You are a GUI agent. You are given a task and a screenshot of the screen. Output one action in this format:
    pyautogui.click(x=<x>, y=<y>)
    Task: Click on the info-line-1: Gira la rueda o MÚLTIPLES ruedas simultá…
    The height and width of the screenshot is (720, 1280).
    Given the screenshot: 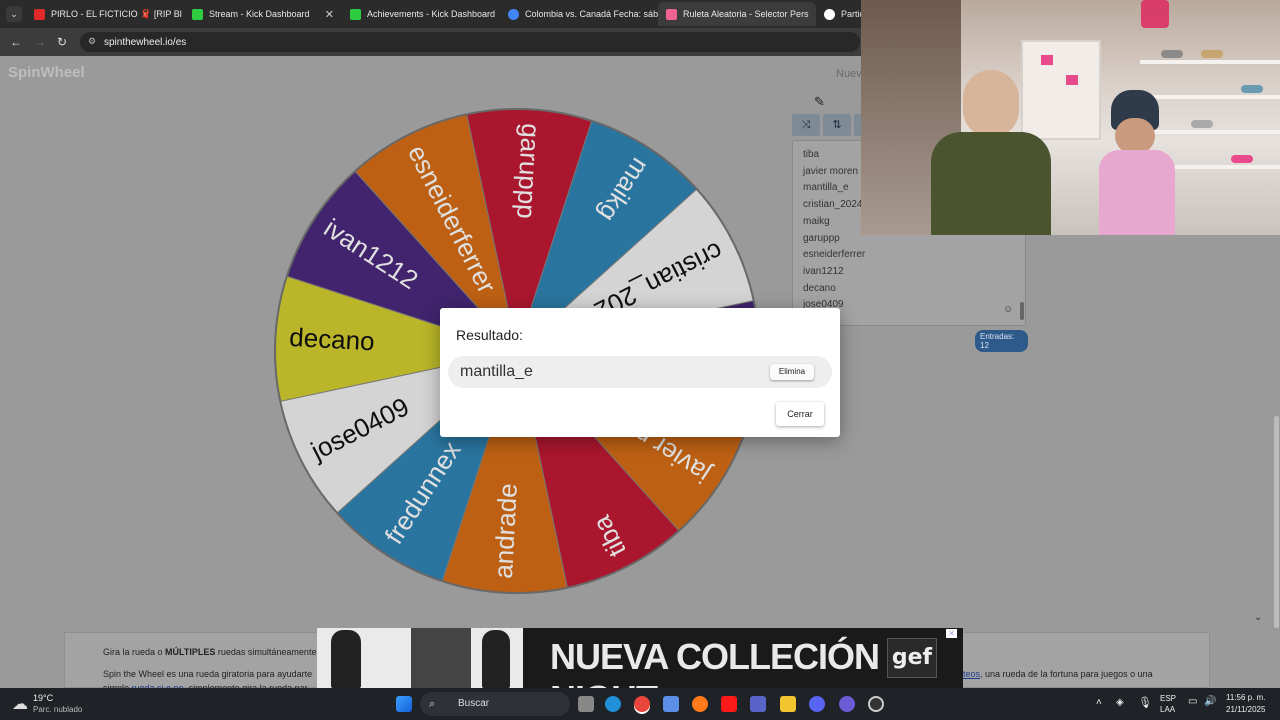 What is the action you would take?
    pyautogui.click(x=210, y=652)
    